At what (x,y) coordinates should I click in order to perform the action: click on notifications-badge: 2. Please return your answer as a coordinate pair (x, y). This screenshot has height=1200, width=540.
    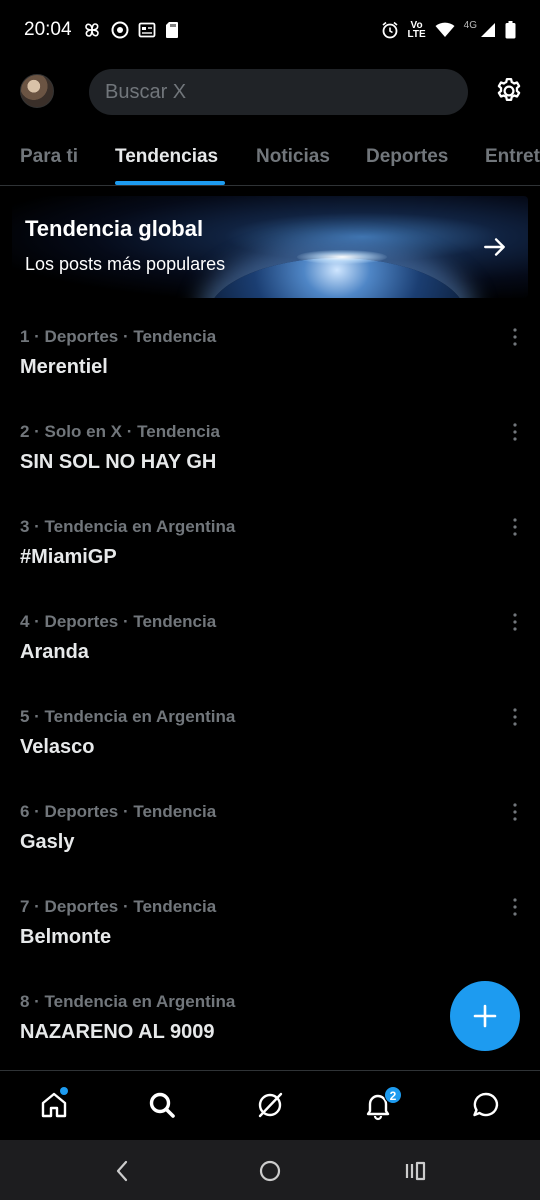
    Looking at the image, I should click on (393, 1095).